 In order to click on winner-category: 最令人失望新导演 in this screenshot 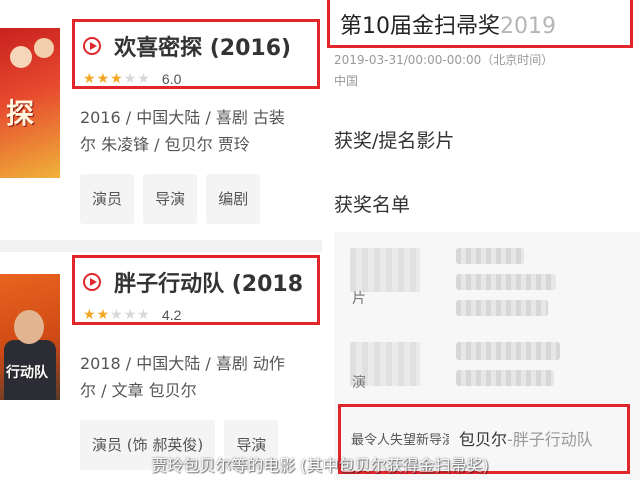, I will do `click(400, 440)`.